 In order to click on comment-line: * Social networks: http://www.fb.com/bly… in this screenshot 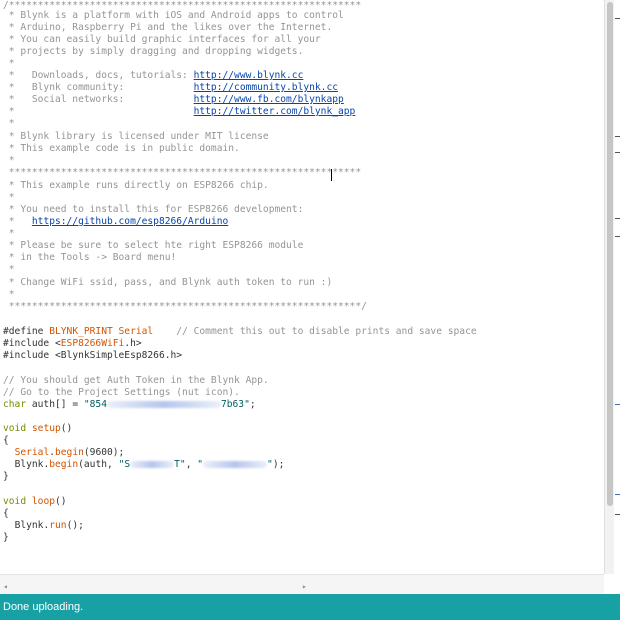, I will do `click(173, 100)`.